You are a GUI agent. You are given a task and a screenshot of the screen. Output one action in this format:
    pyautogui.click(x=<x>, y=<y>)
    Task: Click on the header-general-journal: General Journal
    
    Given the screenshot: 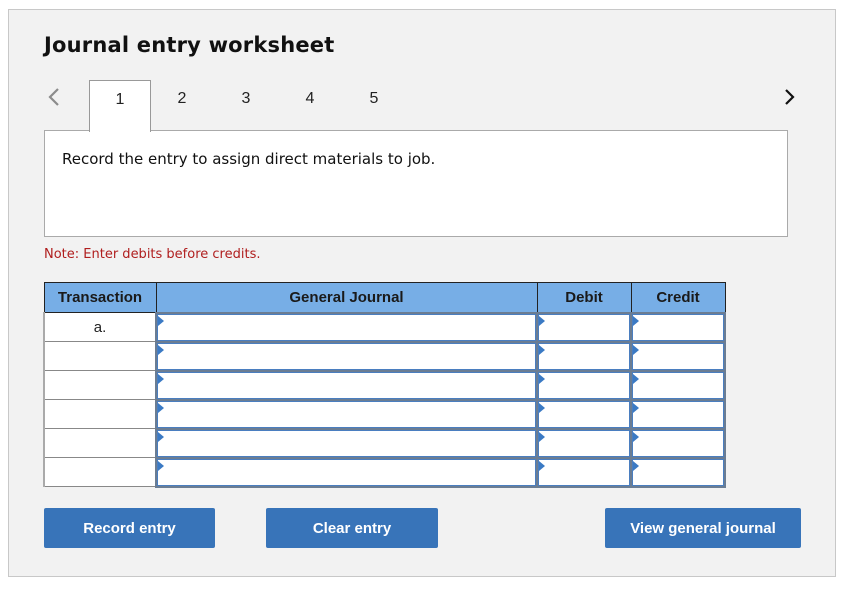 What is the action you would take?
    pyautogui.click(x=346, y=297)
    